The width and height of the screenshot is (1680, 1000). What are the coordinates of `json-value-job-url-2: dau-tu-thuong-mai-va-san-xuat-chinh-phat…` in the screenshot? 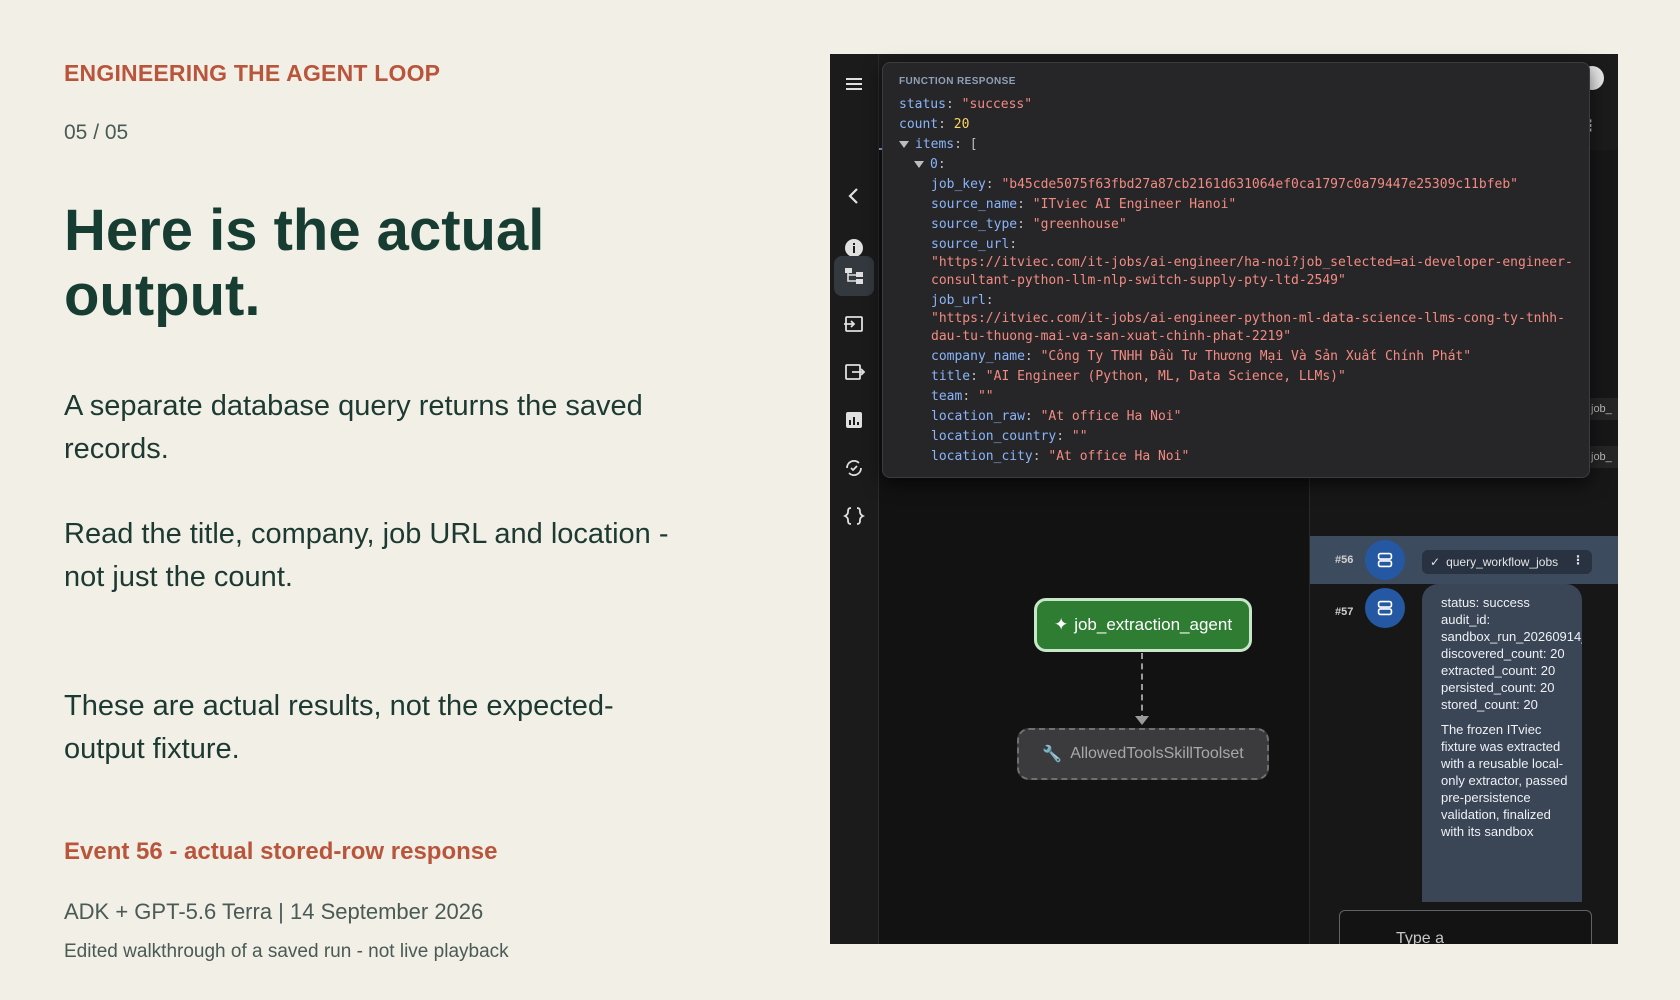 It's located at (1111, 336).